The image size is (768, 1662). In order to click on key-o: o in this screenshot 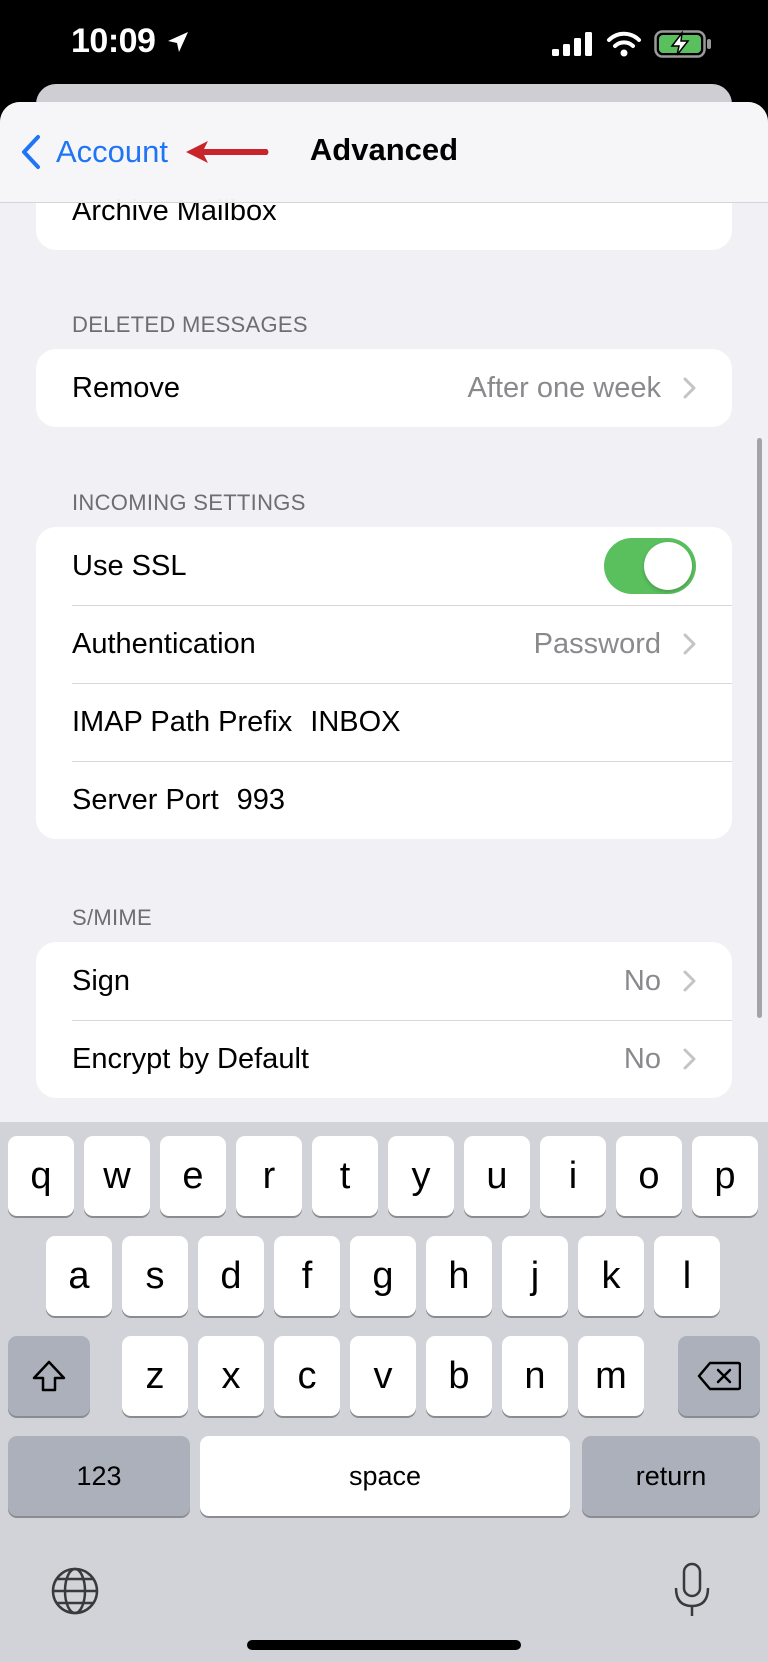, I will do `click(649, 1176)`.